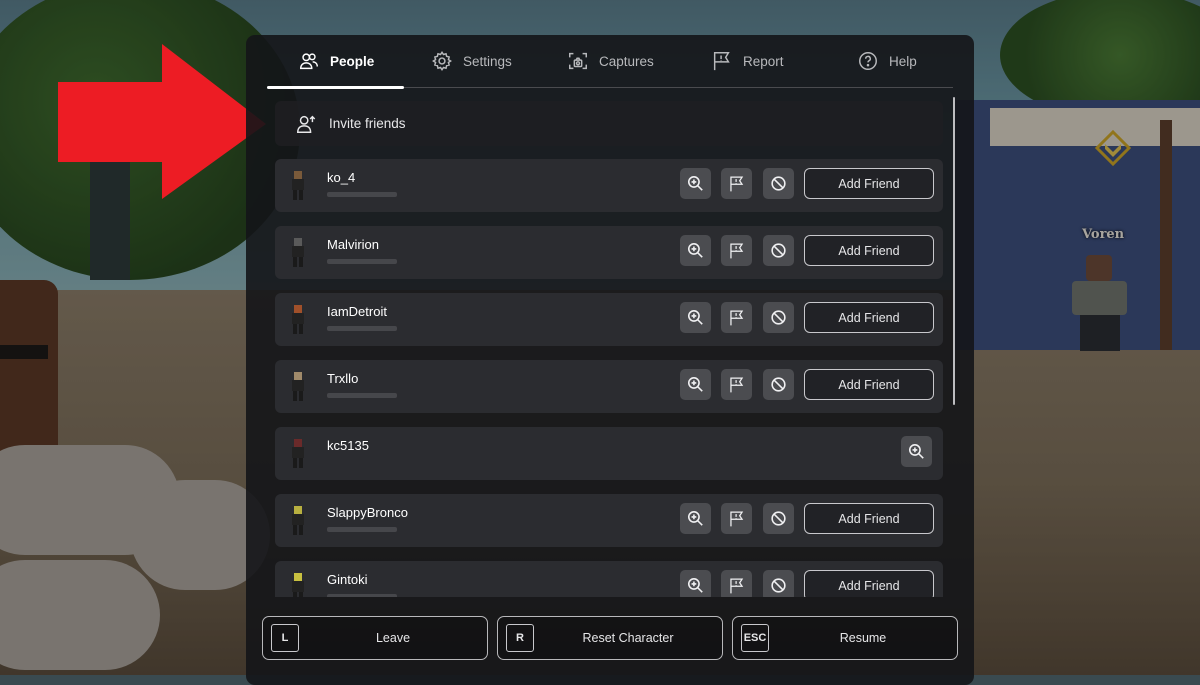 The image size is (1200, 685). What do you see at coordinates (755, 638) in the screenshot?
I see `key-hint: ESC` at bounding box center [755, 638].